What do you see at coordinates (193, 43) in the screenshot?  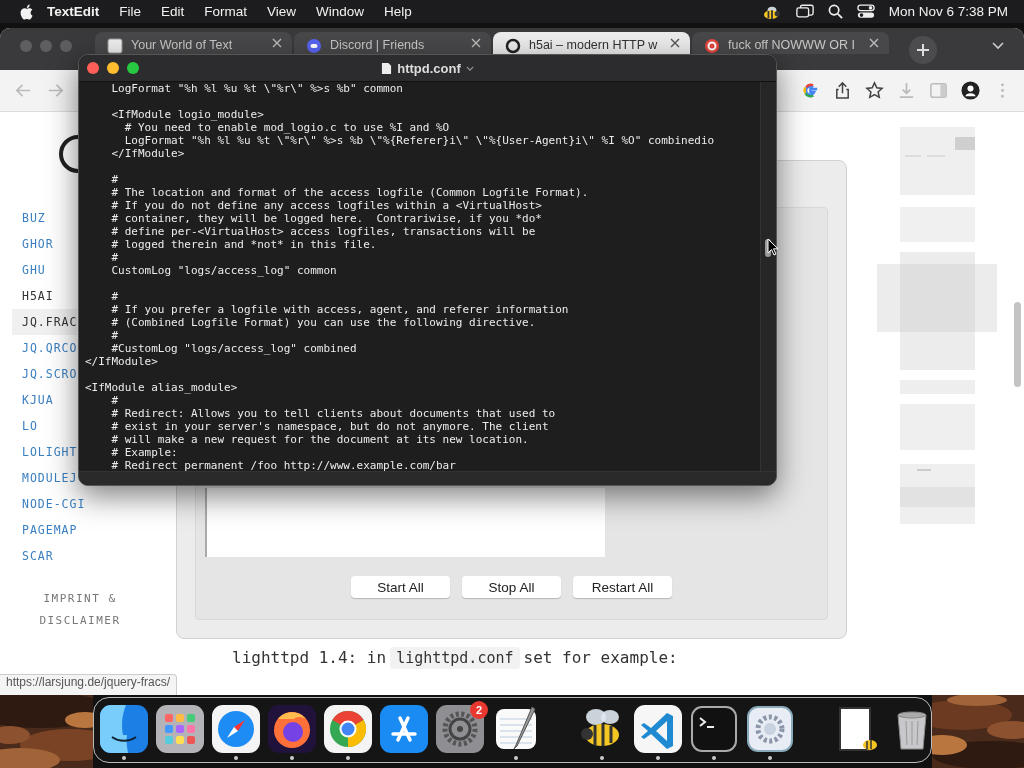 I see `browser-tab: Your World of Text` at bounding box center [193, 43].